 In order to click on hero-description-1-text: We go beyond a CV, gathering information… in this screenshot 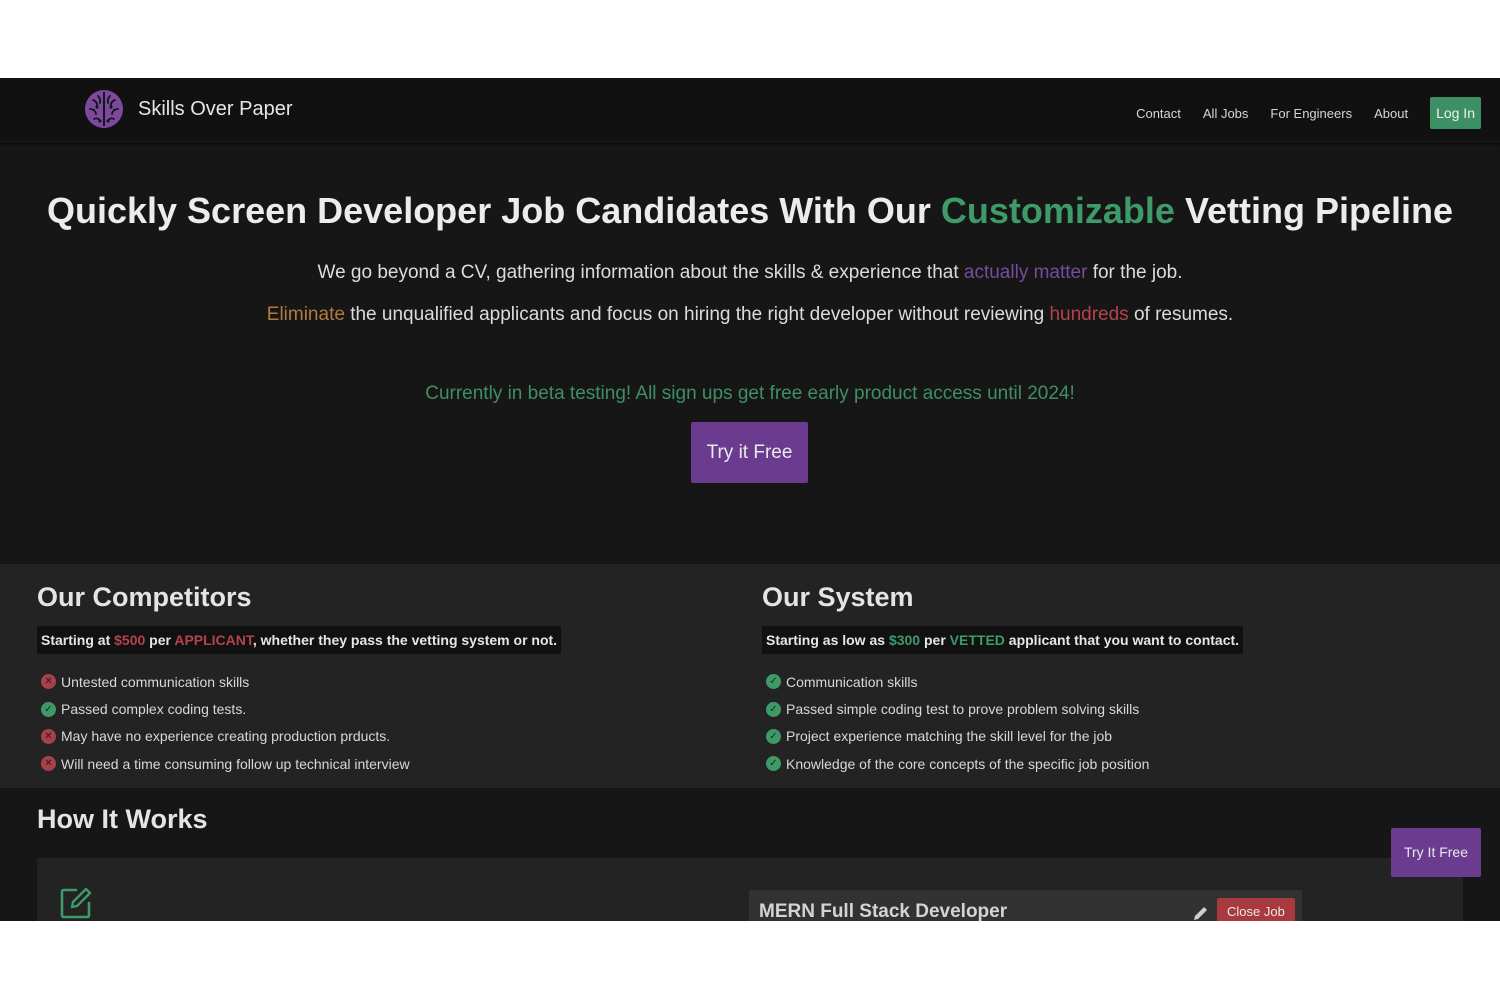, I will do `click(640, 272)`.